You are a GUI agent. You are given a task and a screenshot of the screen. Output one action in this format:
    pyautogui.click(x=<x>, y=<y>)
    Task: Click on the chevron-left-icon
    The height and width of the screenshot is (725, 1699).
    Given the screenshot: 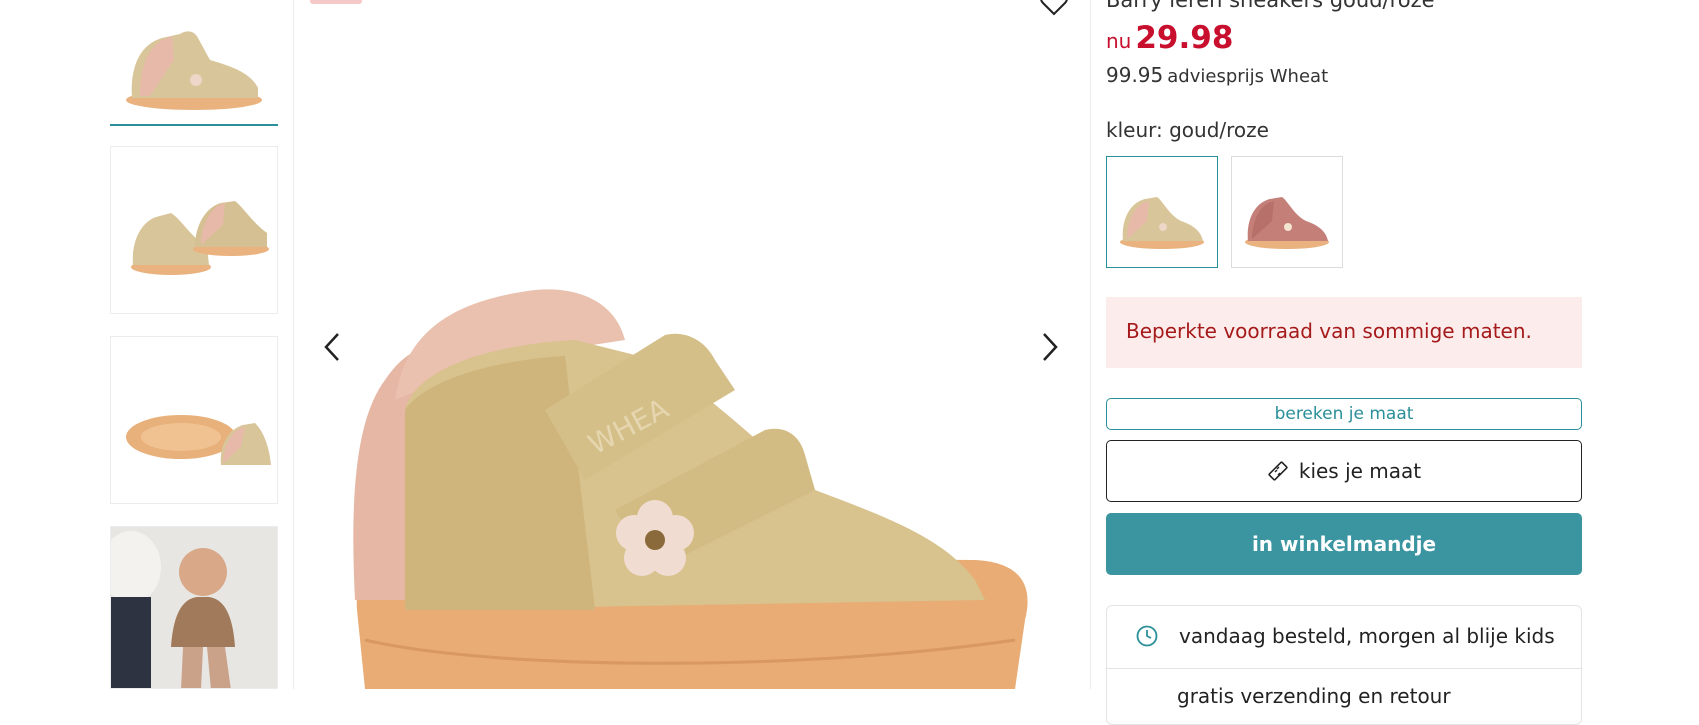 What is the action you would take?
    pyautogui.click(x=331, y=347)
    